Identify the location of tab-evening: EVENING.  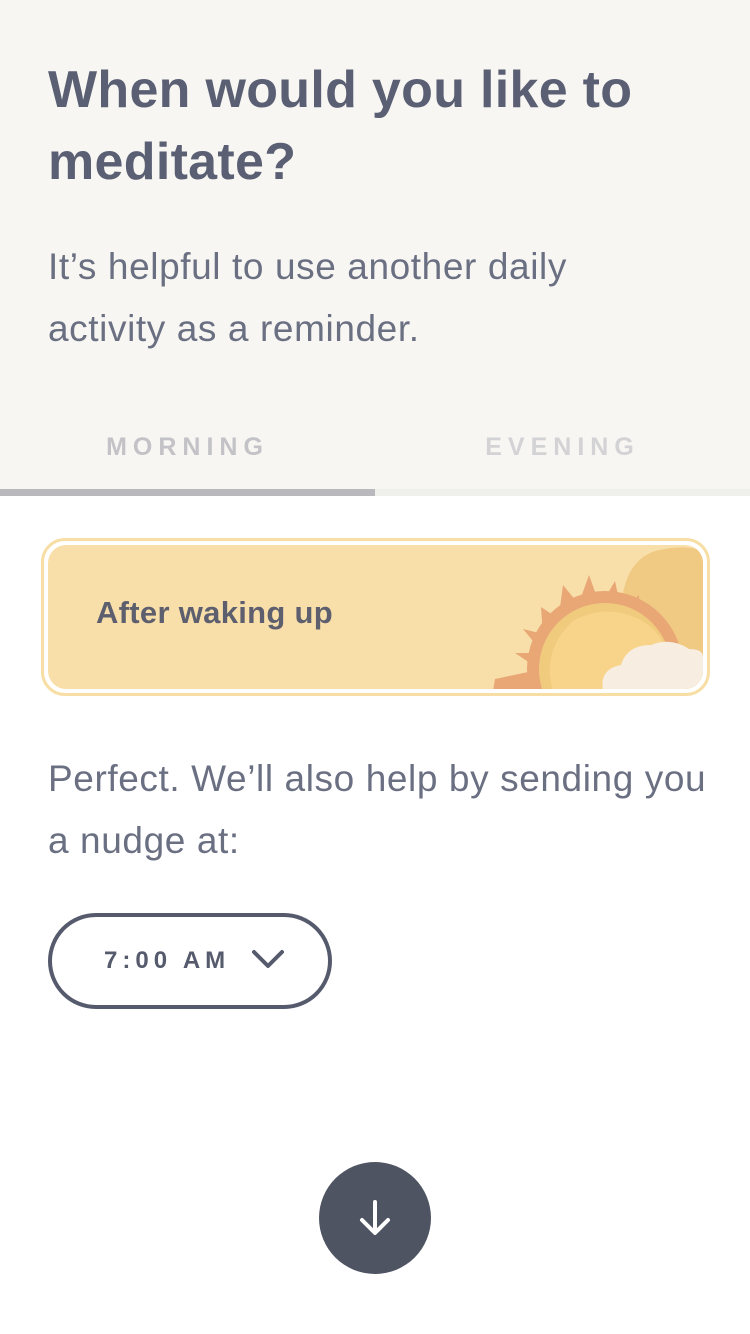
(562, 447).